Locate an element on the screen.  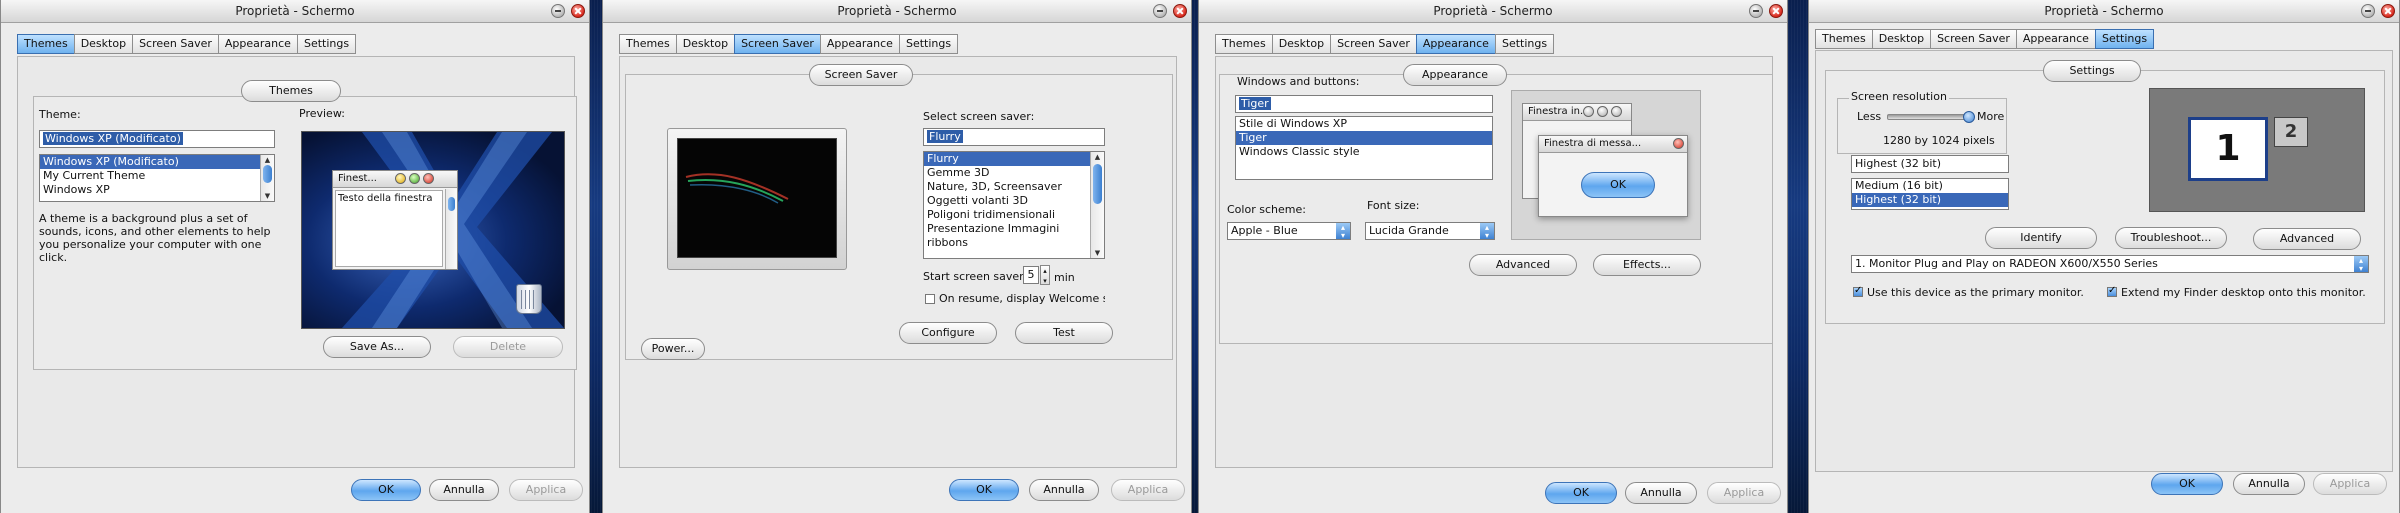
theme-preview: Finest... Testo della finestra is located at coordinates (433, 230).